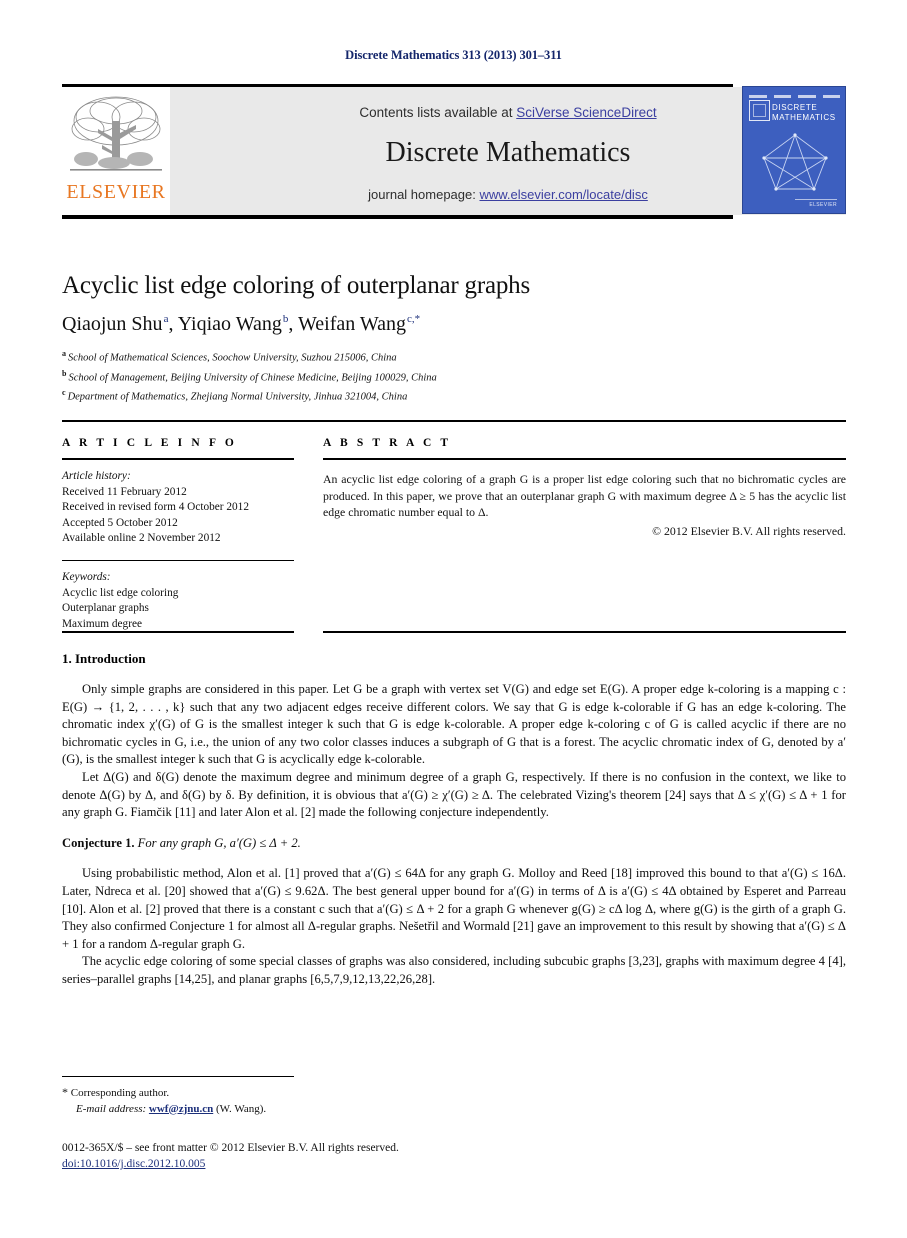 The width and height of the screenshot is (907, 1238). I want to click on contents-prefix: Contents lists available at, so click(438, 112).